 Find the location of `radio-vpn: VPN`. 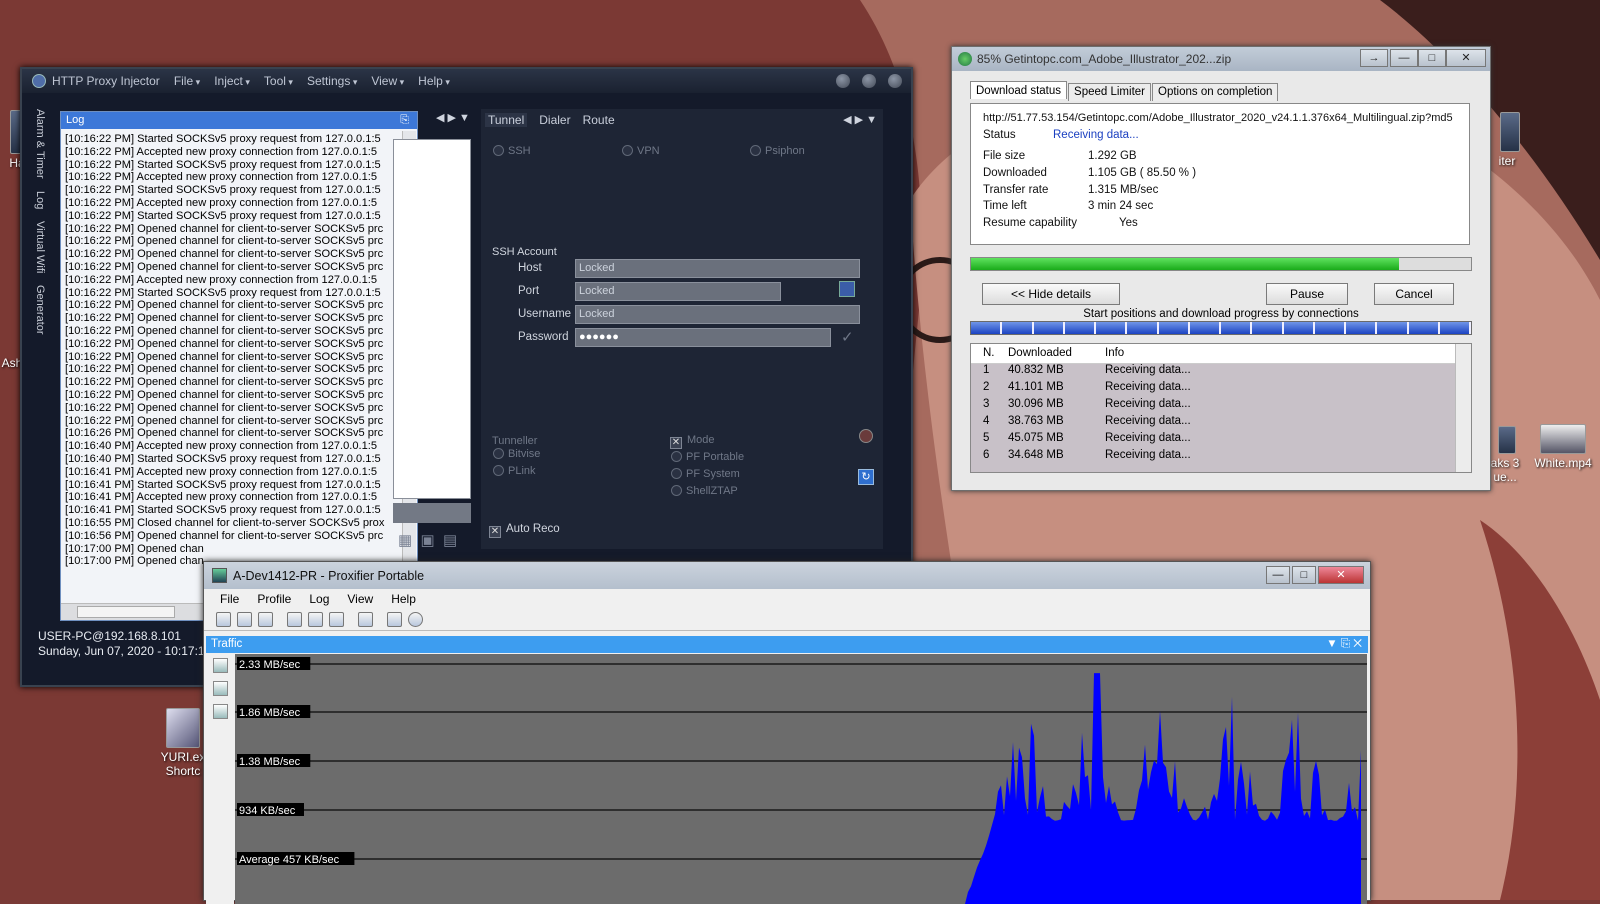

radio-vpn: VPN is located at coordinates (641, 151).